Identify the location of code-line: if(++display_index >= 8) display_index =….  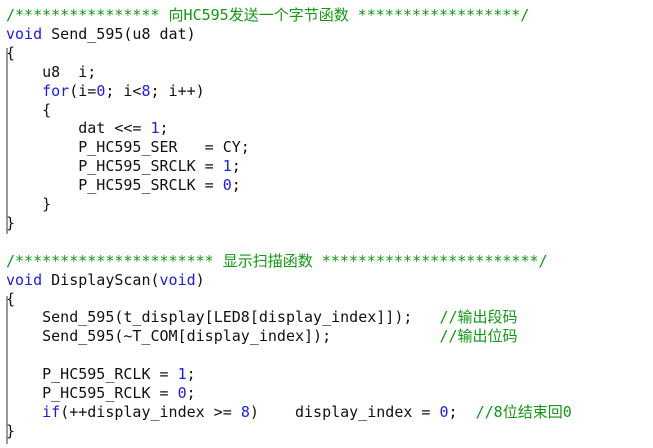
(289, 412).